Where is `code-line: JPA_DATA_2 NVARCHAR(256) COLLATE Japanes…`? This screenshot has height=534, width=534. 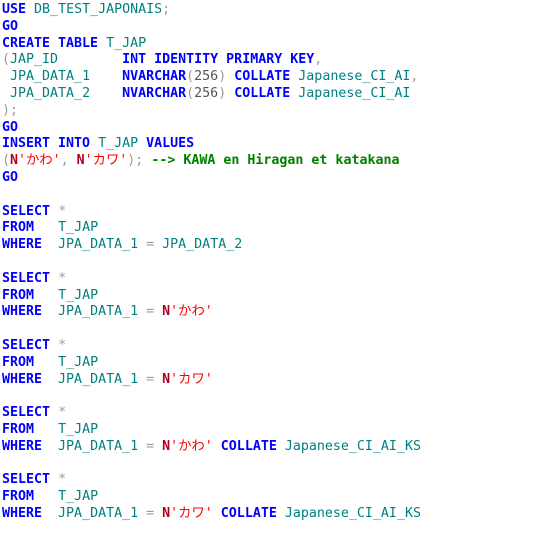
code-line: JPA_DATA_2 NVARCHAR(256) COLLATE Japanes… is located at coordinates (268, 94).